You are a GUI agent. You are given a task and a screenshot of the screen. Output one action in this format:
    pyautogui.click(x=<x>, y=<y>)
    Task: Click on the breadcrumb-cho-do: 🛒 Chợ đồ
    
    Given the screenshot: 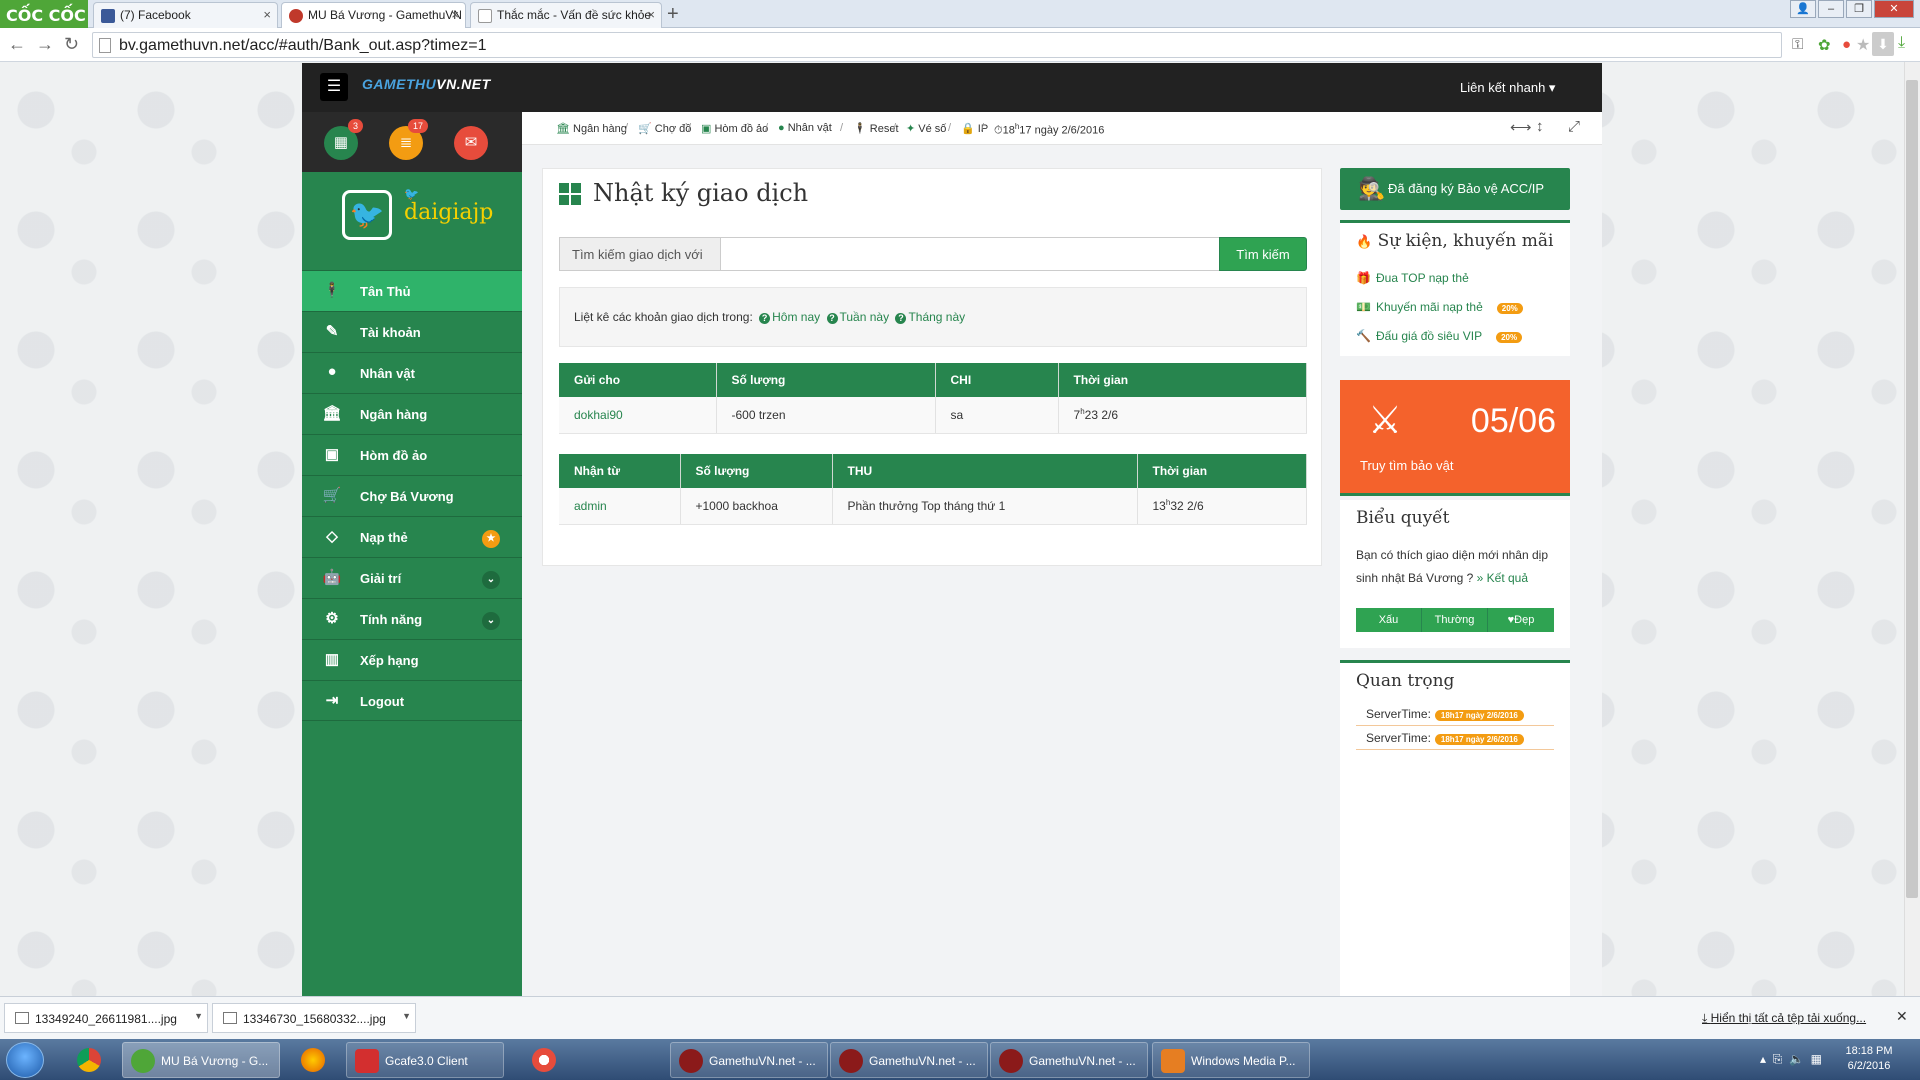 What is the action you would take?
    pyautogui.click(x=664, y=128)
    